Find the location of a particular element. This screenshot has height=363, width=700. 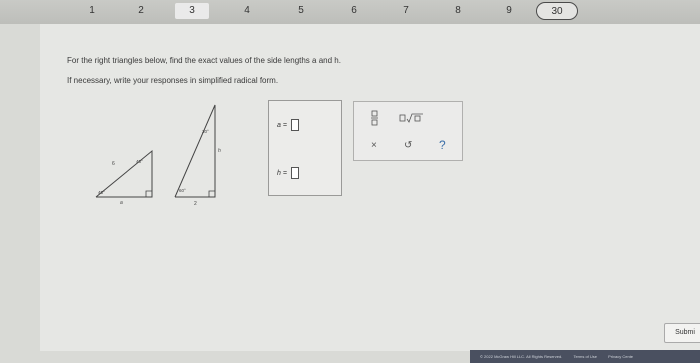

math-toolbox: × ↺ ? is located at coordinates (408, 131).